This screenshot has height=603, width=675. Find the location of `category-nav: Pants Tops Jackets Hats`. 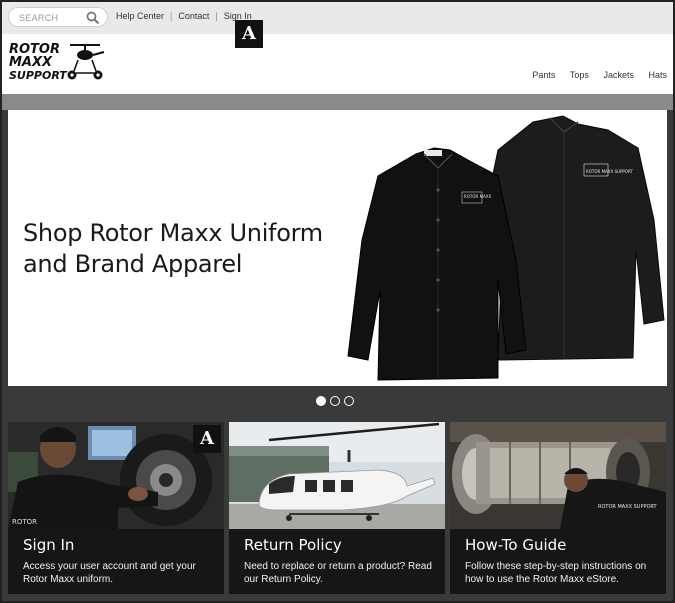

category-nav: Pants Tops Jackets Hats is located at coordinates (593, 75).